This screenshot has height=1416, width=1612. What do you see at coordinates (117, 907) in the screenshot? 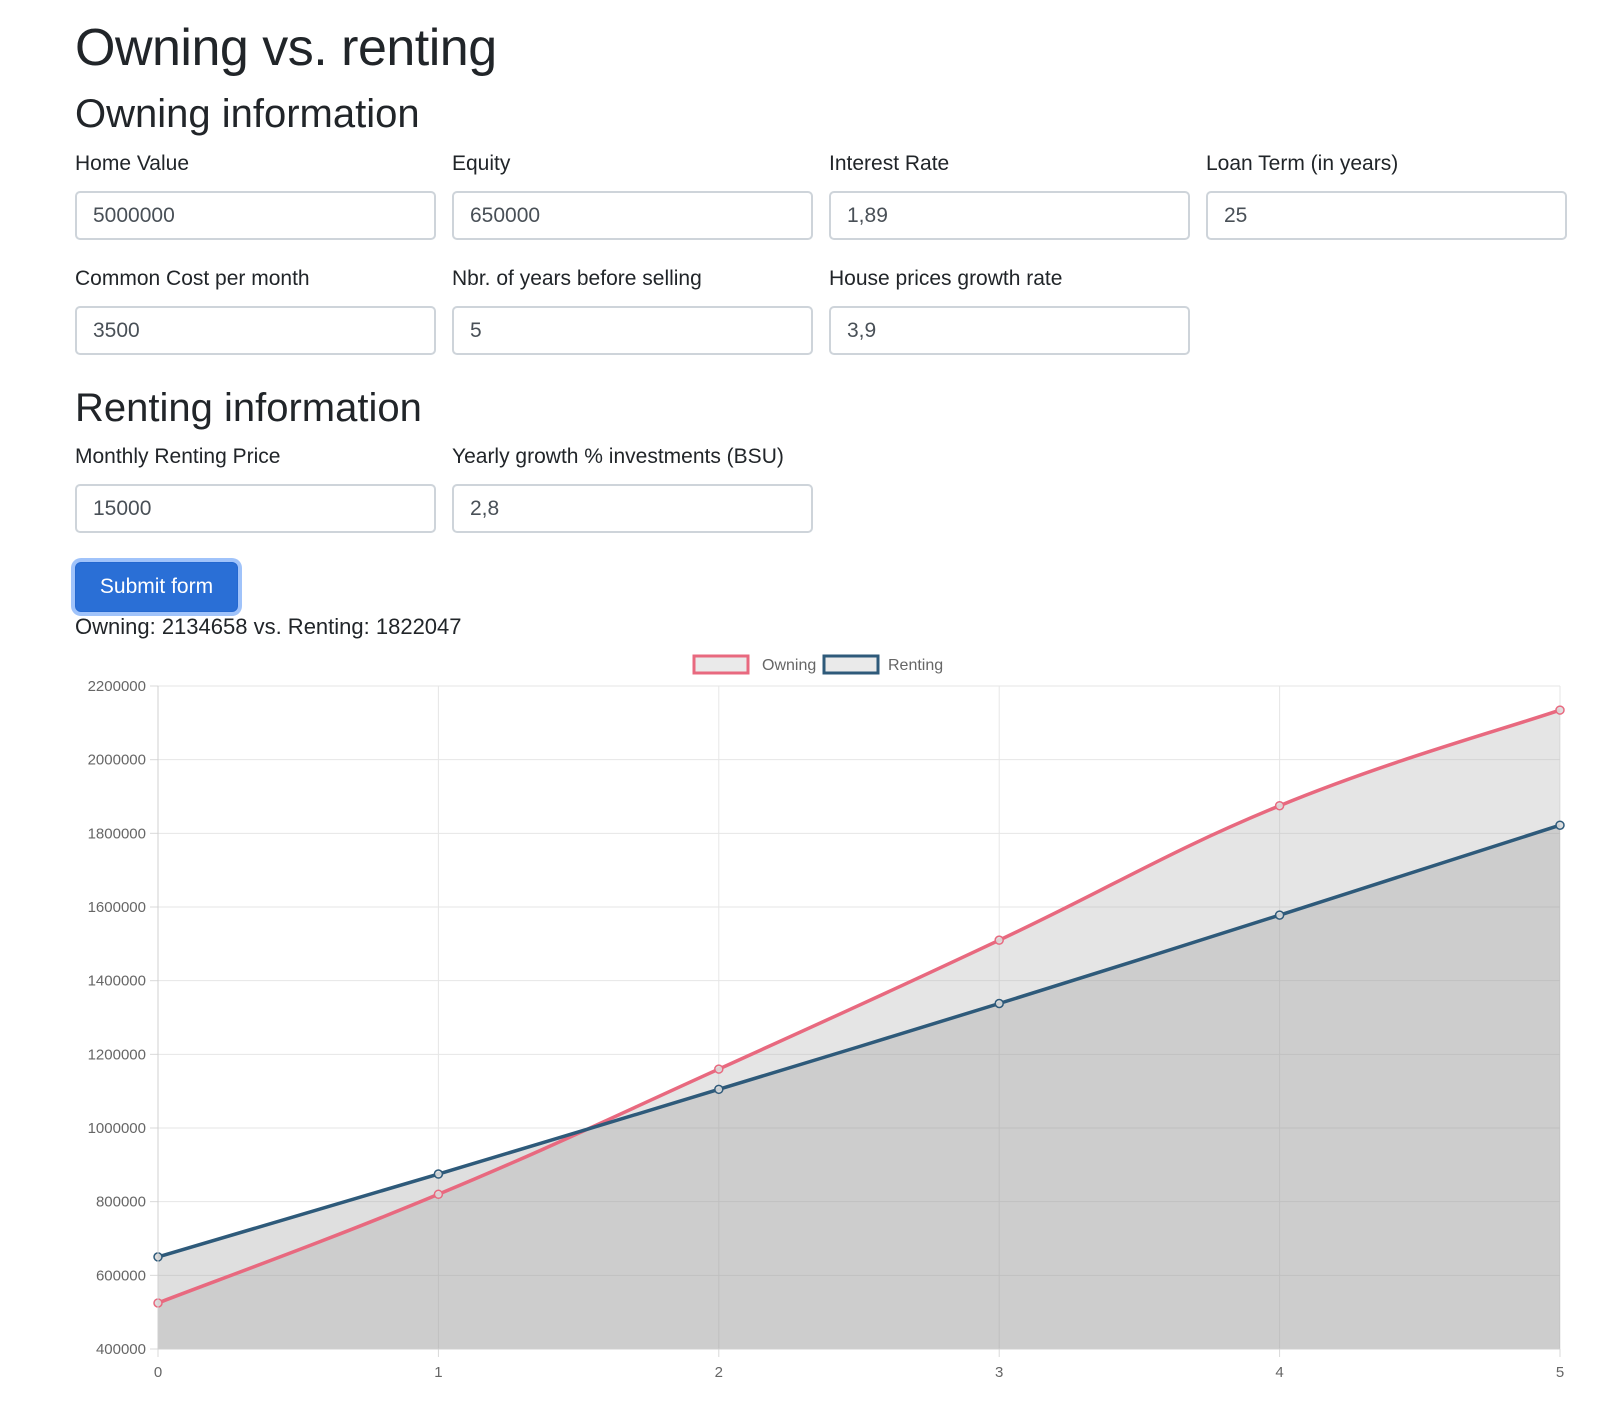
I see `y-tick-label: 1600000` at bounding box center [117, 907].